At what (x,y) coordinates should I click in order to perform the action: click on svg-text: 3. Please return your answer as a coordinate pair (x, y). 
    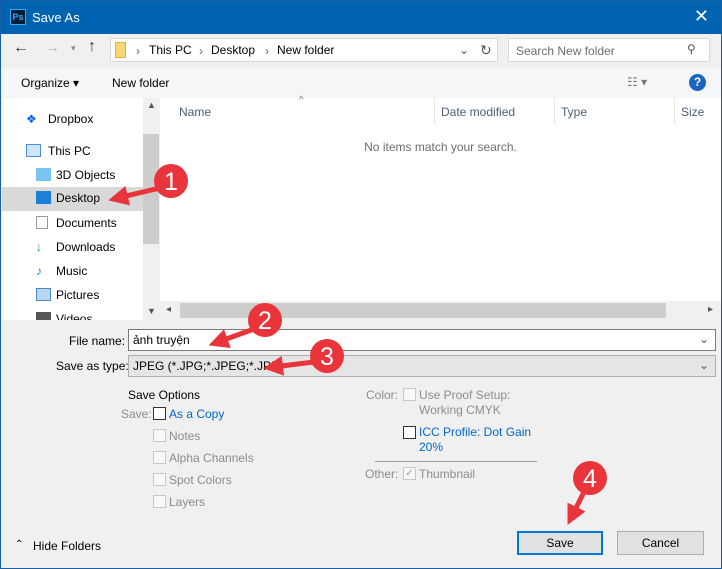
    Looking at the image, I should click on (327, 357).